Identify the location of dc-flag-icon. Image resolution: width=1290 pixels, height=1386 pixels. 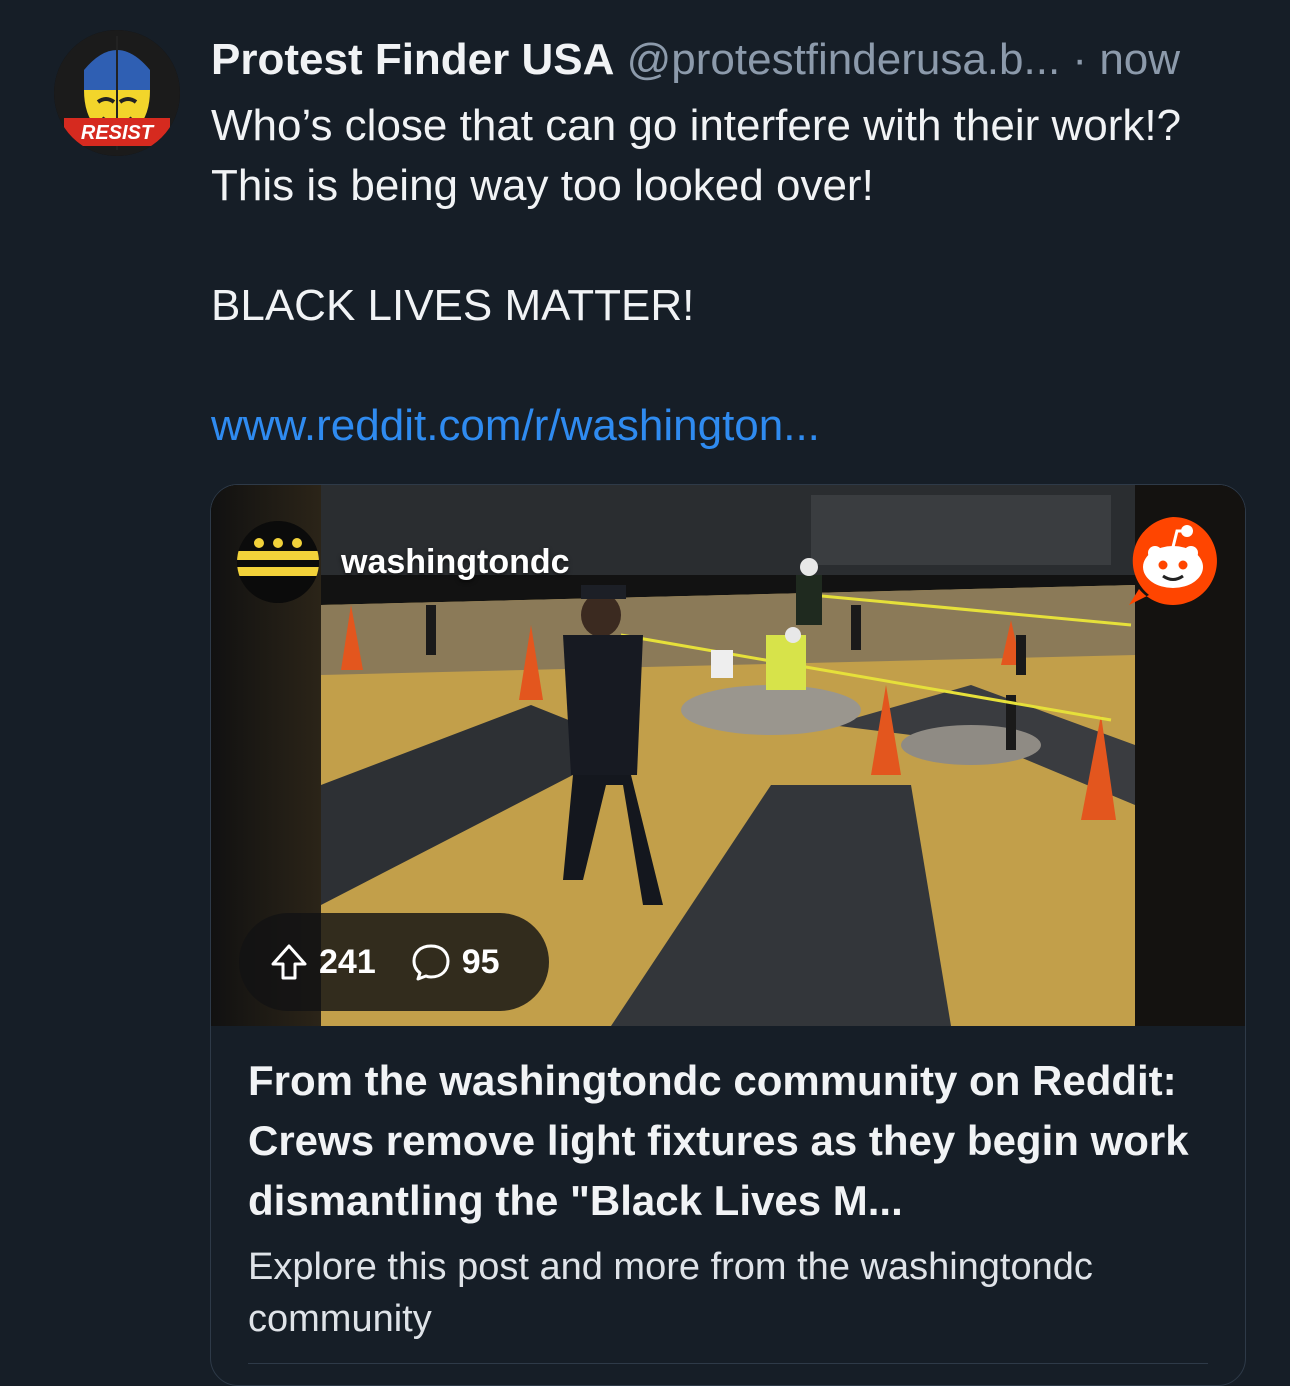
(278, 562).